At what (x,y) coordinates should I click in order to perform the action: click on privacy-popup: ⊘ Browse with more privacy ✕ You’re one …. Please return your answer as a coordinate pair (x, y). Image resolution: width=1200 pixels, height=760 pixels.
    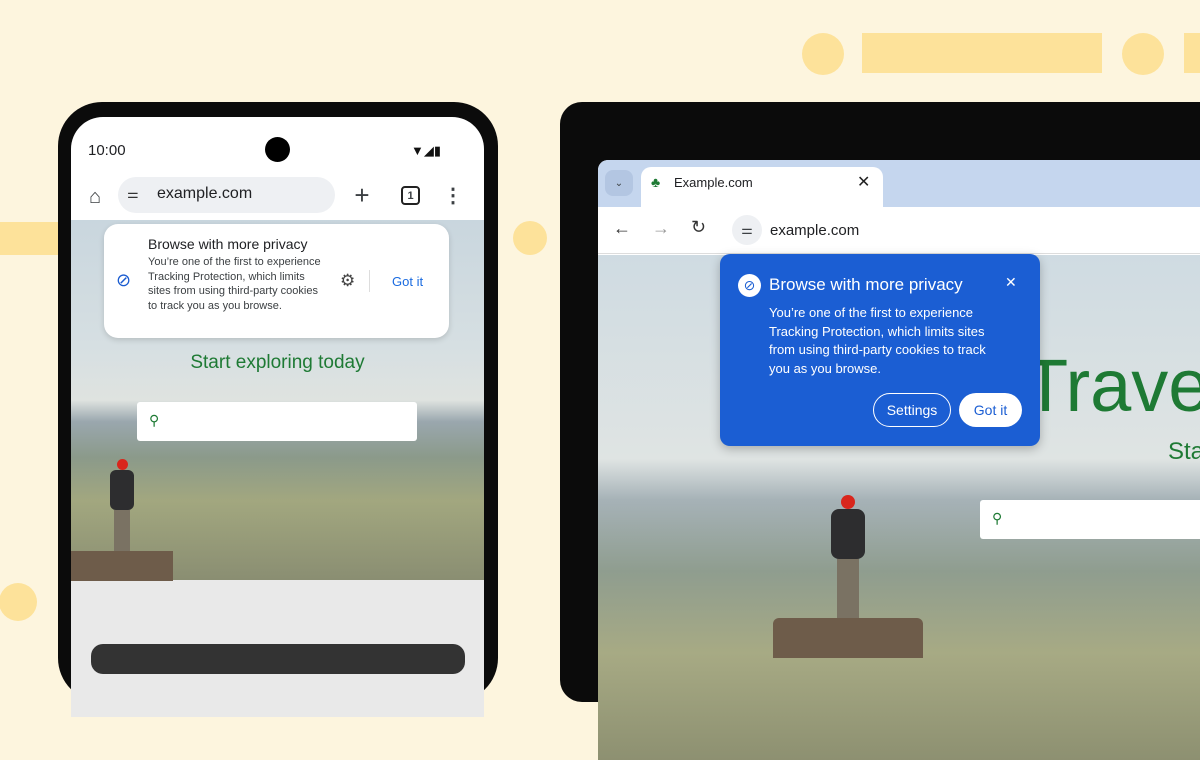
    Looking at the image, I should click on (880, 350).